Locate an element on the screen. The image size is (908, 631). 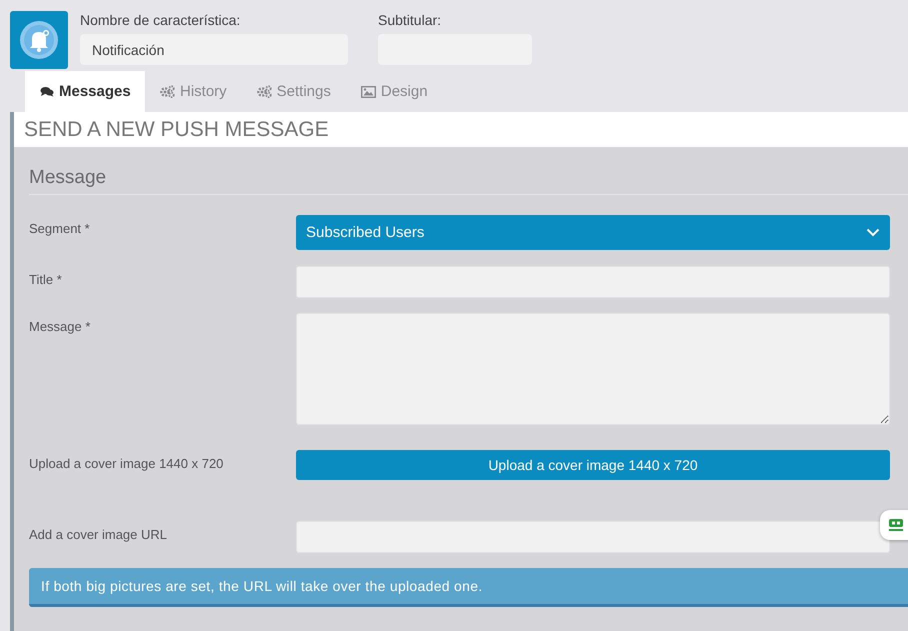
tab: Design is located at coordinates (394, 91).